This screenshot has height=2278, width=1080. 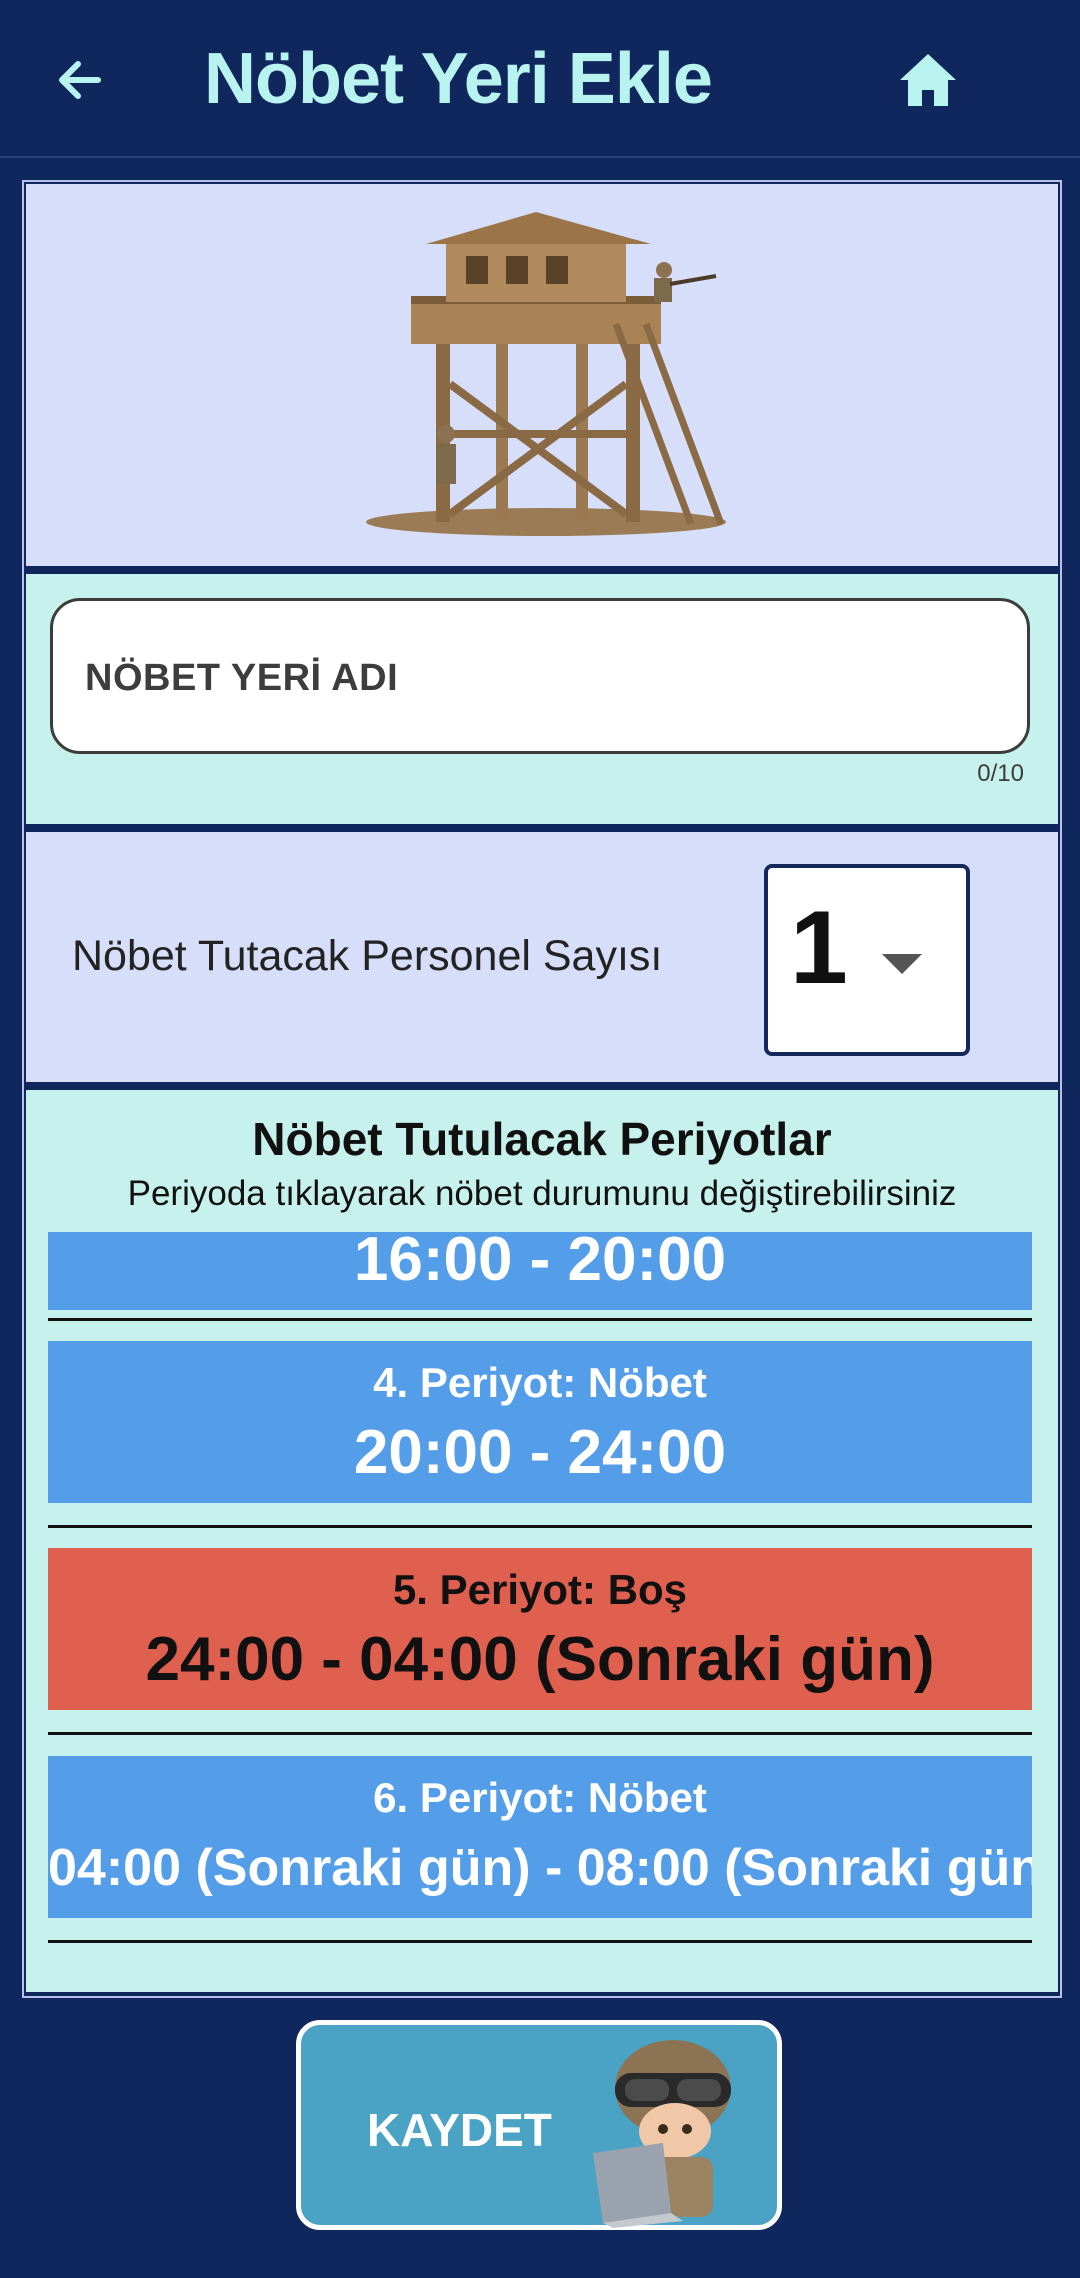 I want to click on back-button, so click(x=80, y=80).